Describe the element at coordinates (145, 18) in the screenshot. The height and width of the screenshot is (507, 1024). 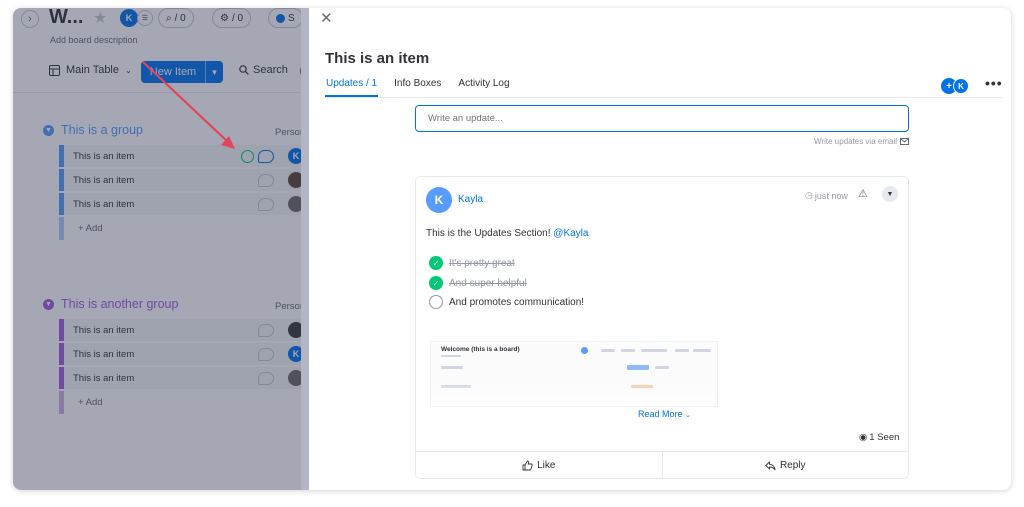
I see `invite-members-icon: ☰` at that location.